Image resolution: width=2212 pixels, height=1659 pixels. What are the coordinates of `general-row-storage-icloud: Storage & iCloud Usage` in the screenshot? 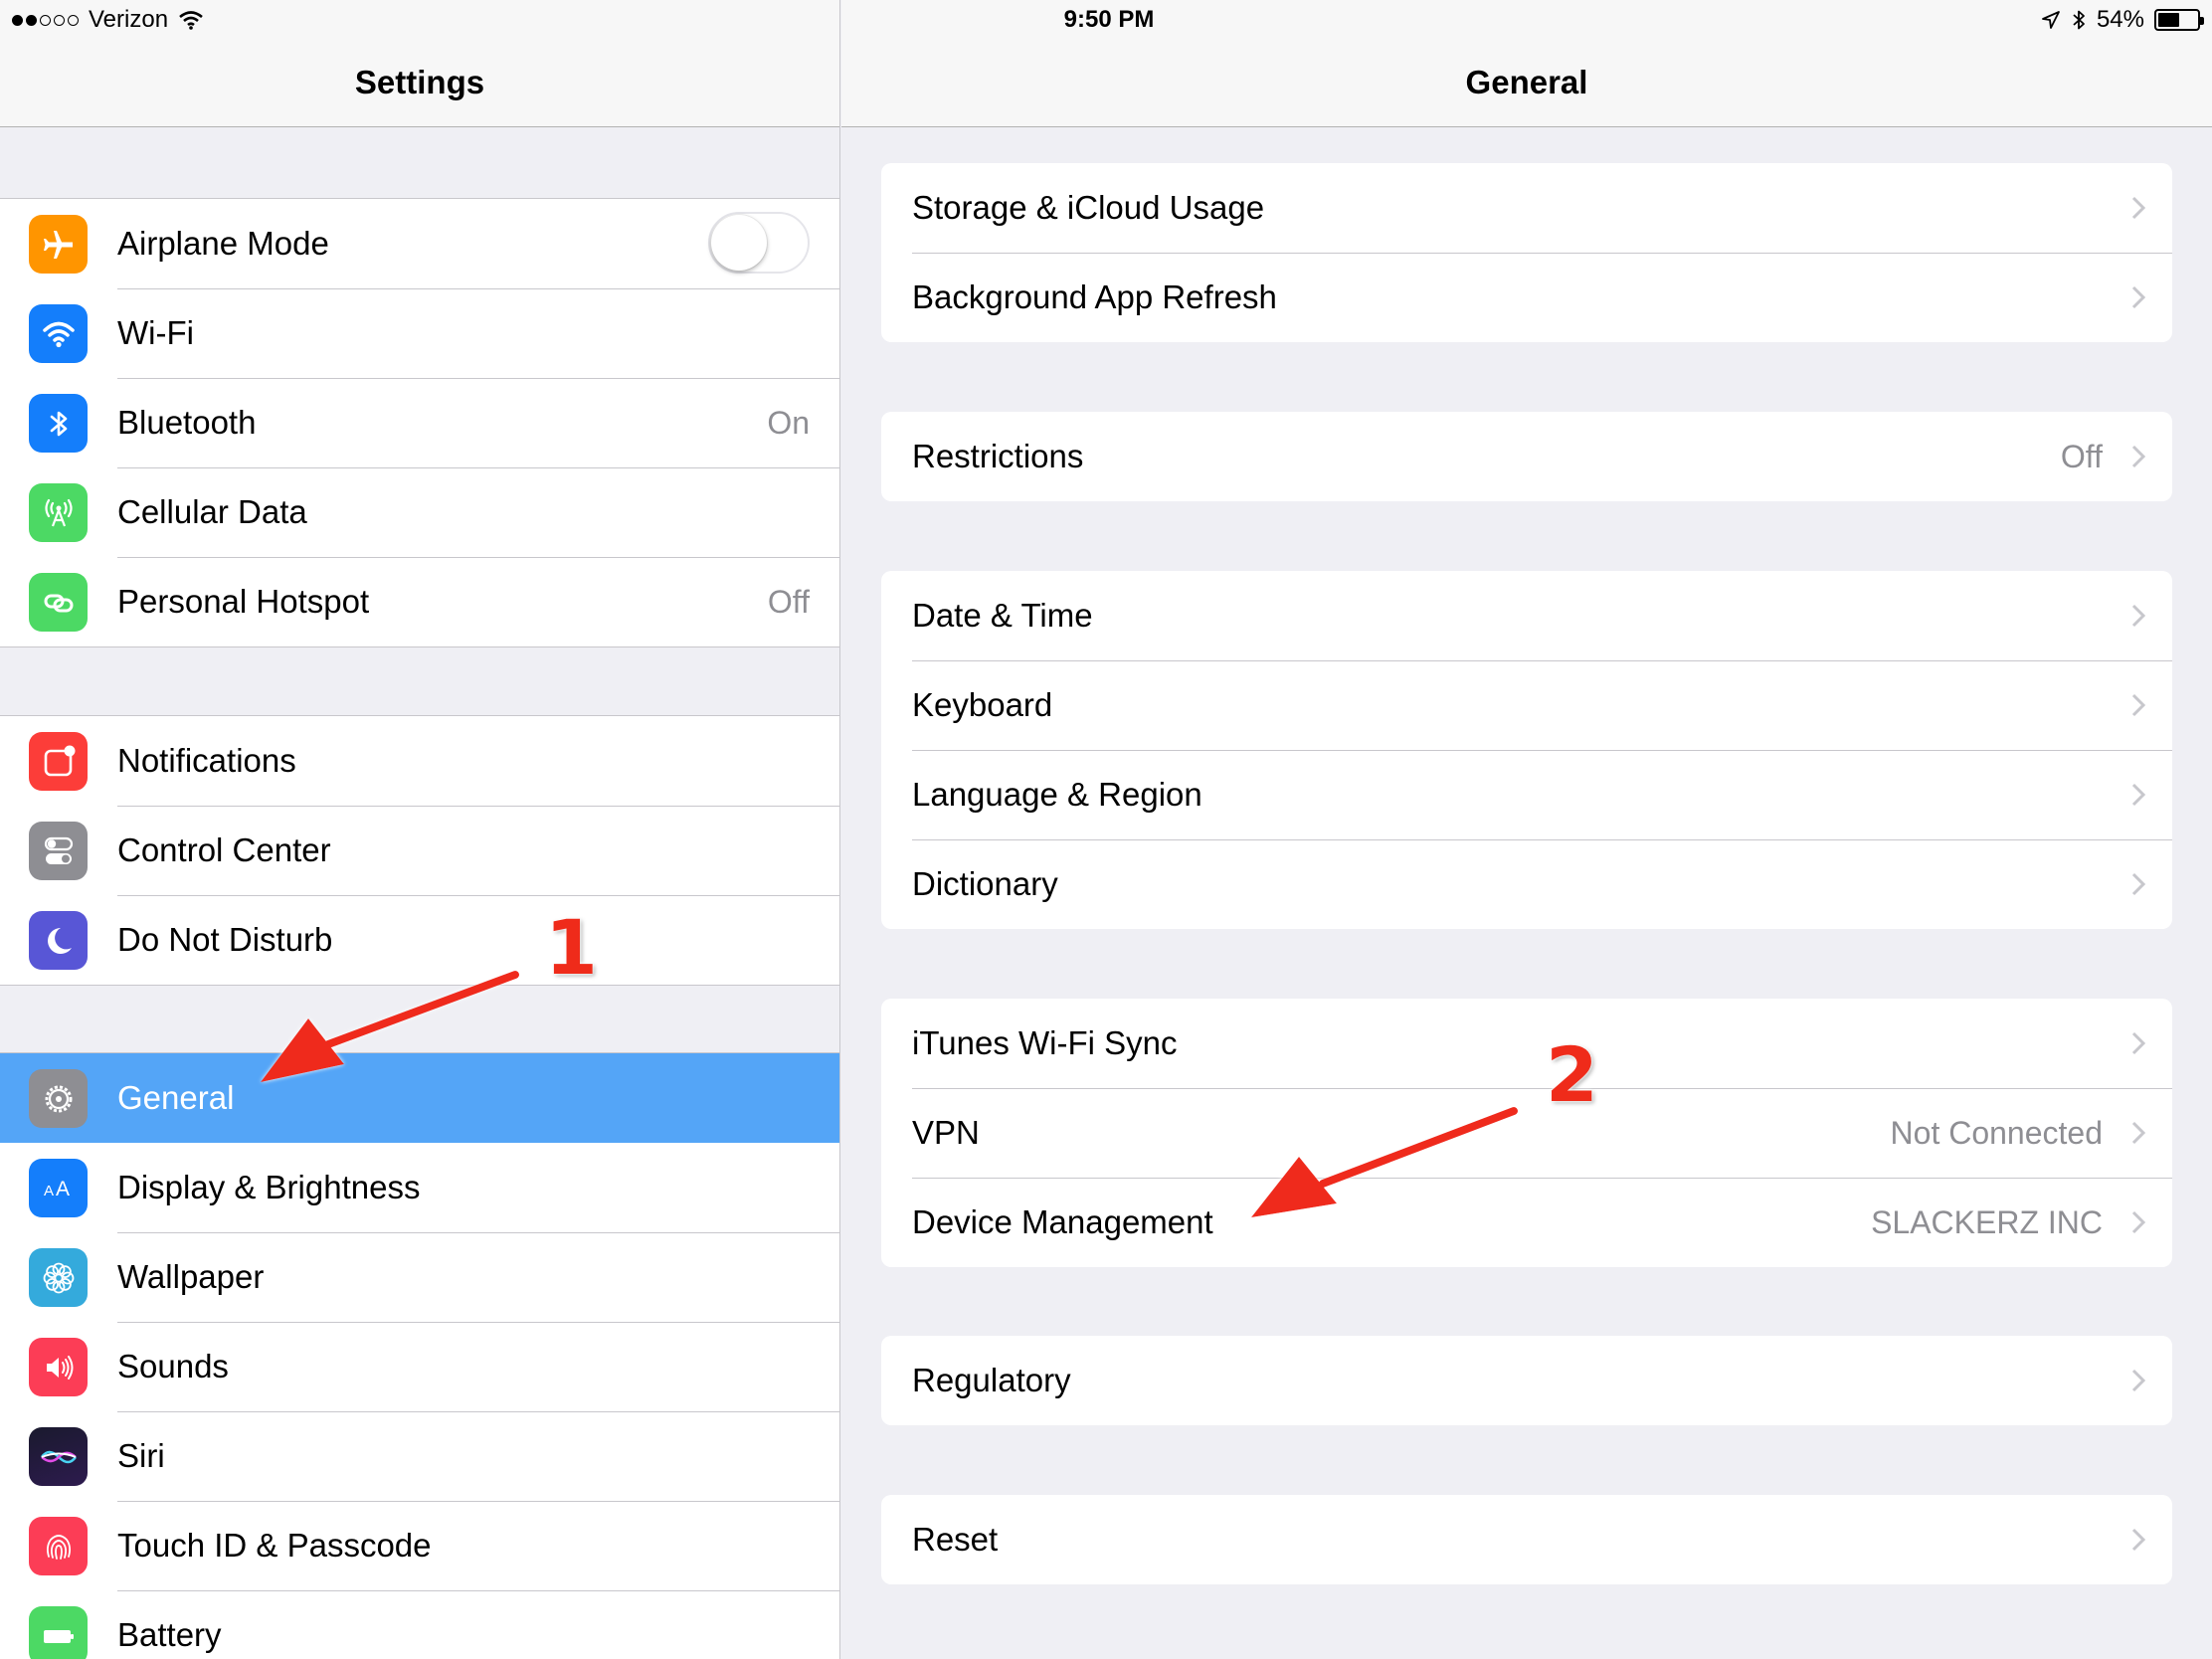 It's located at (1526, 208).